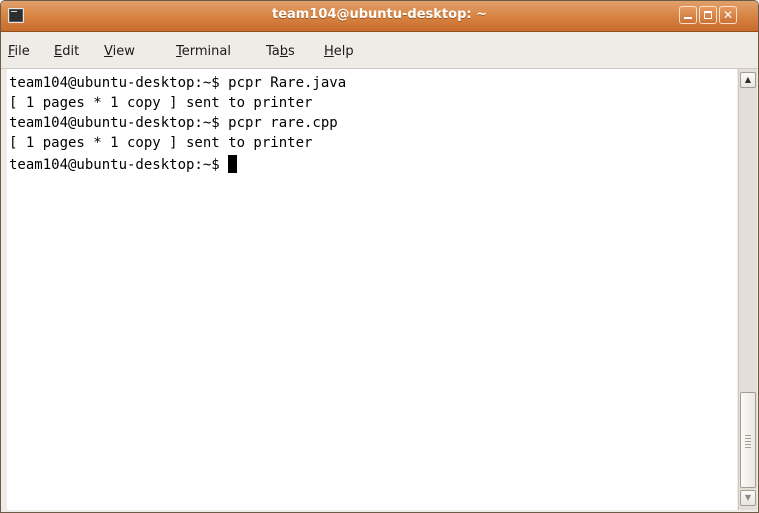 The height and width of the screenshot is (513, 759). Describe the element at coordinates (329, 51) in the screenshot. I see `menu-help-mnemonic: H` at that location.